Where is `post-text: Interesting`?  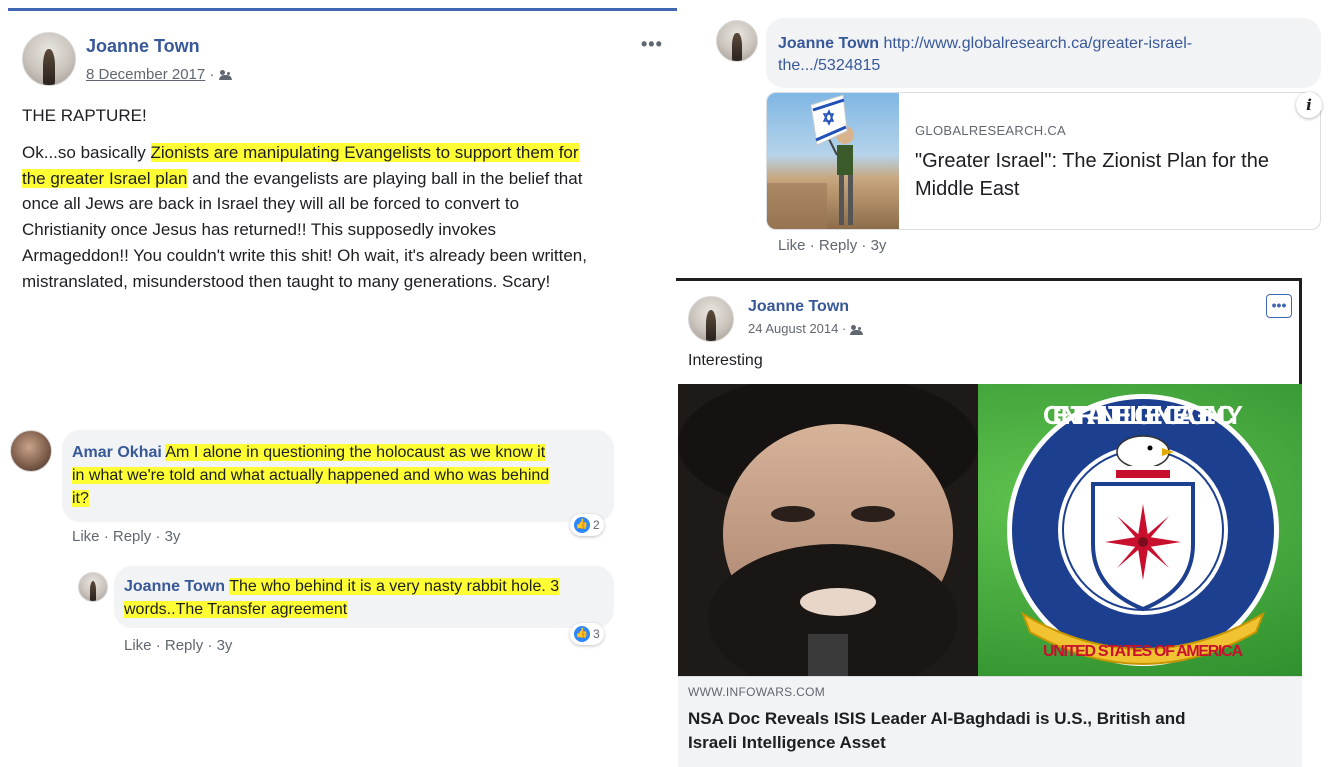
post-text: Interesting is located at coordinates (725, 360).